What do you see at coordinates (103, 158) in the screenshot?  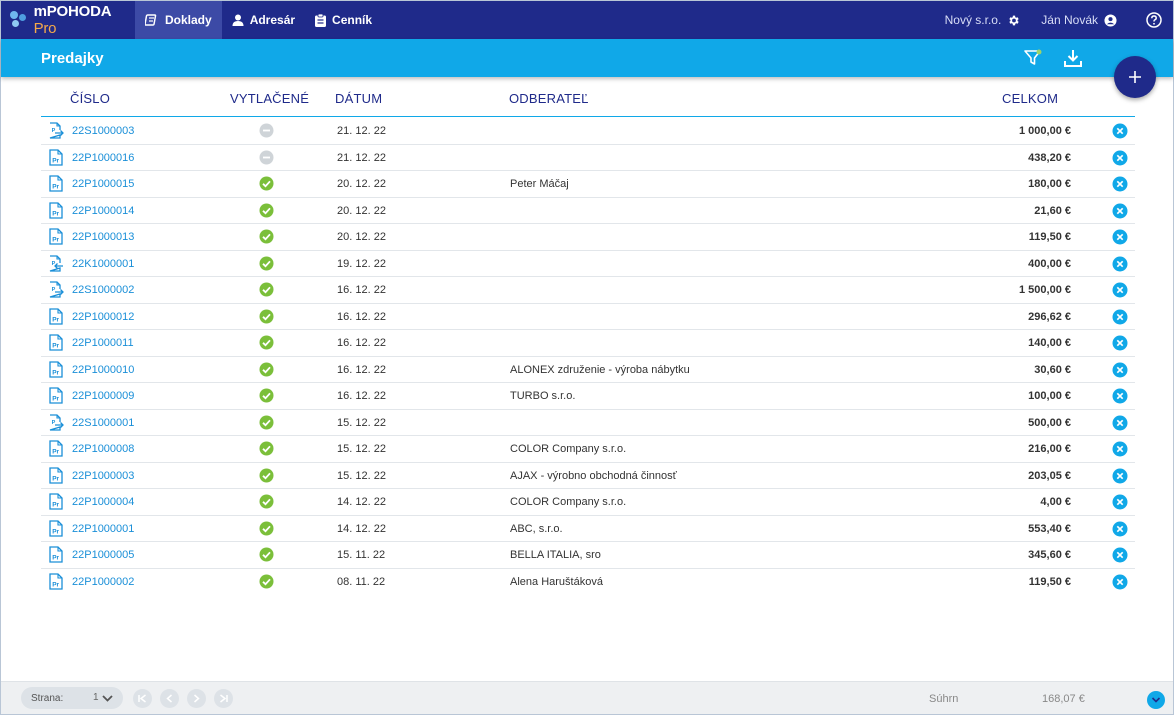 I see `document-number-link: 22P1000016` at bounding box center [103, 158].